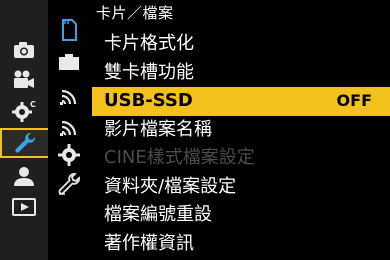 Image resolution: width=390 pixels, height=260 pixels. What do you see at coordinates (135, 13) in the screenshot?
I see `page-title: 卡片／檔案` at bounding box center [135, 13].